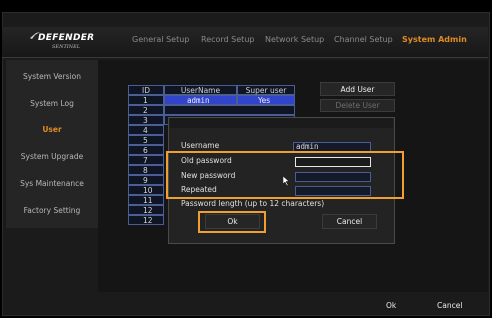 The image size is (492, 318). What do you see at coordinates (146, 130) in the screenshot?
I see `table-cell-id: 4` at bounding box center [146, 130].